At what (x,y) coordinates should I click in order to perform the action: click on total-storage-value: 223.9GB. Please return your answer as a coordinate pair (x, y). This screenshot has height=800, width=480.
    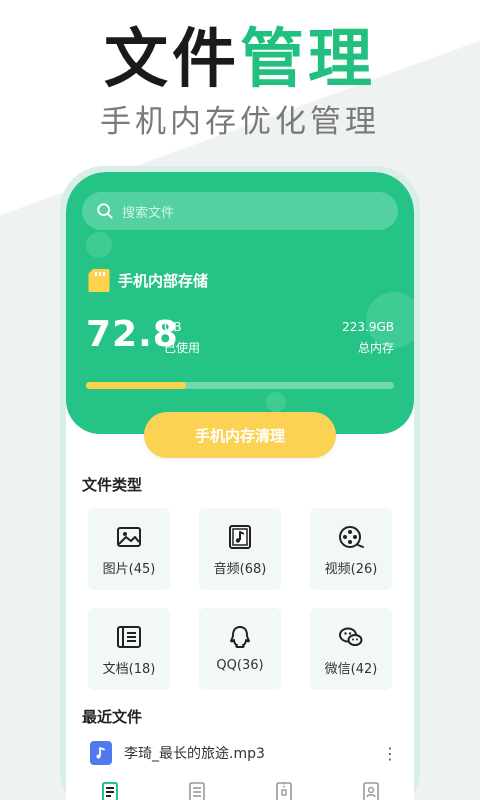
    Looking at the image, I should click on (368, 327).